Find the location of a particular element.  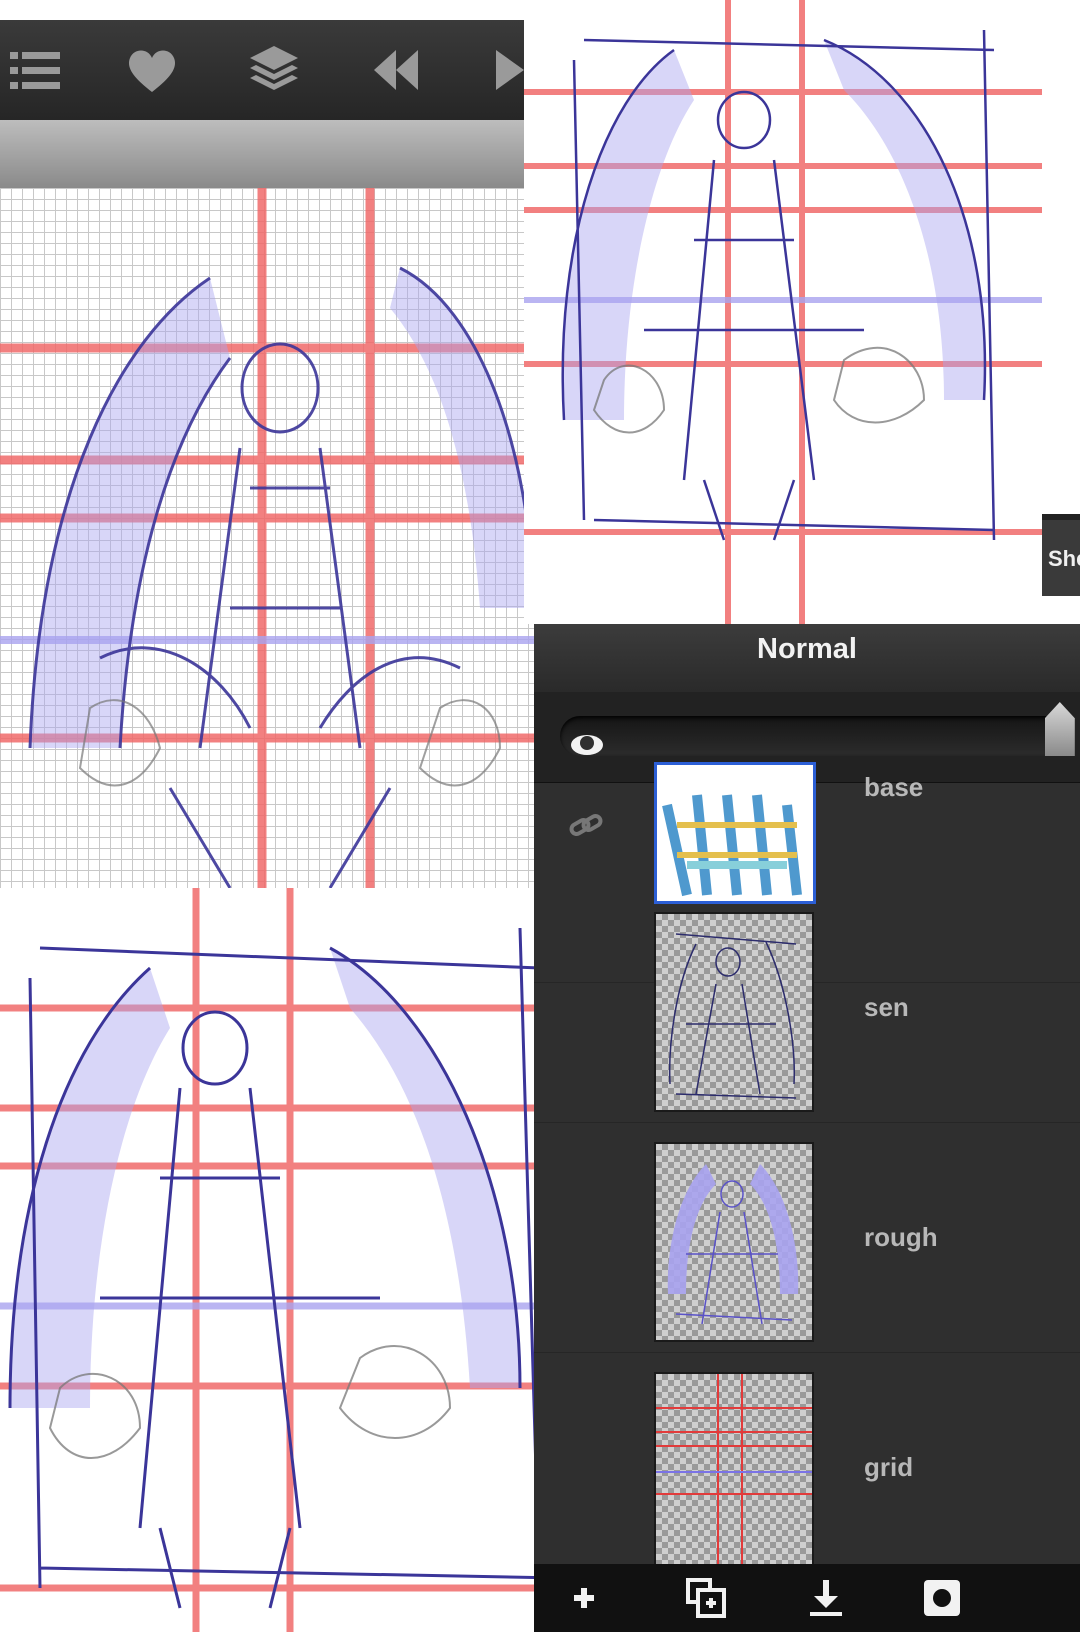

blend-mode-label: Normal is located at coordinates (807, 649).